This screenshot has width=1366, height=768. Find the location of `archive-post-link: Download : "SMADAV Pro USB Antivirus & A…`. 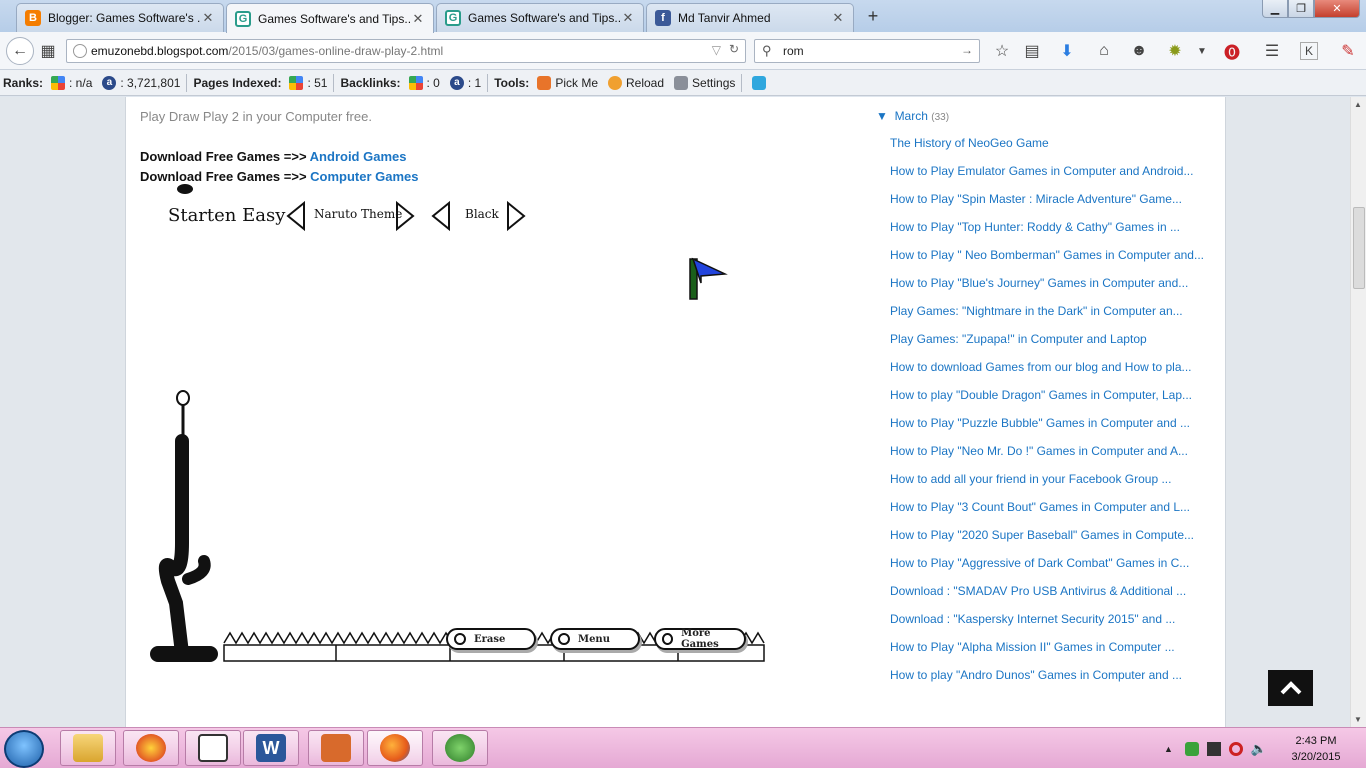

archive-post-link: Download : "SMADAV Pro USB Antivirus & A… is located at coordinates (1048, 591).